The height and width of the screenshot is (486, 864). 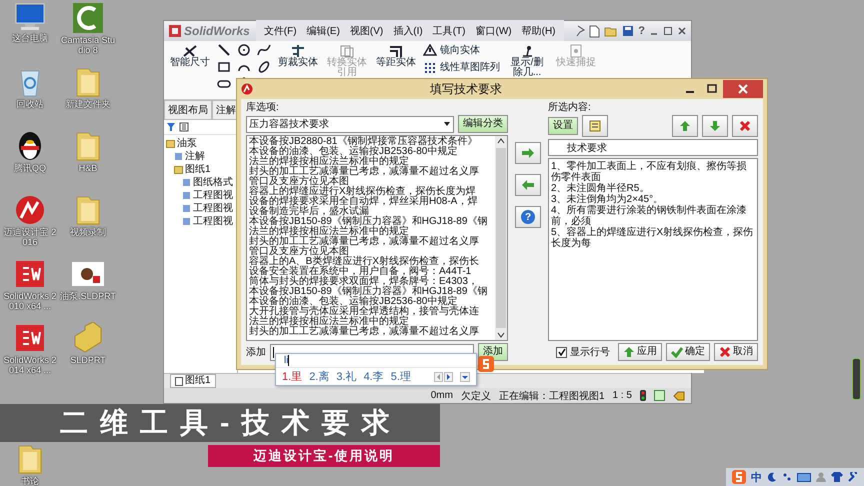 I want to click on menu-item: 插入(I), so click(x=408, y=31).